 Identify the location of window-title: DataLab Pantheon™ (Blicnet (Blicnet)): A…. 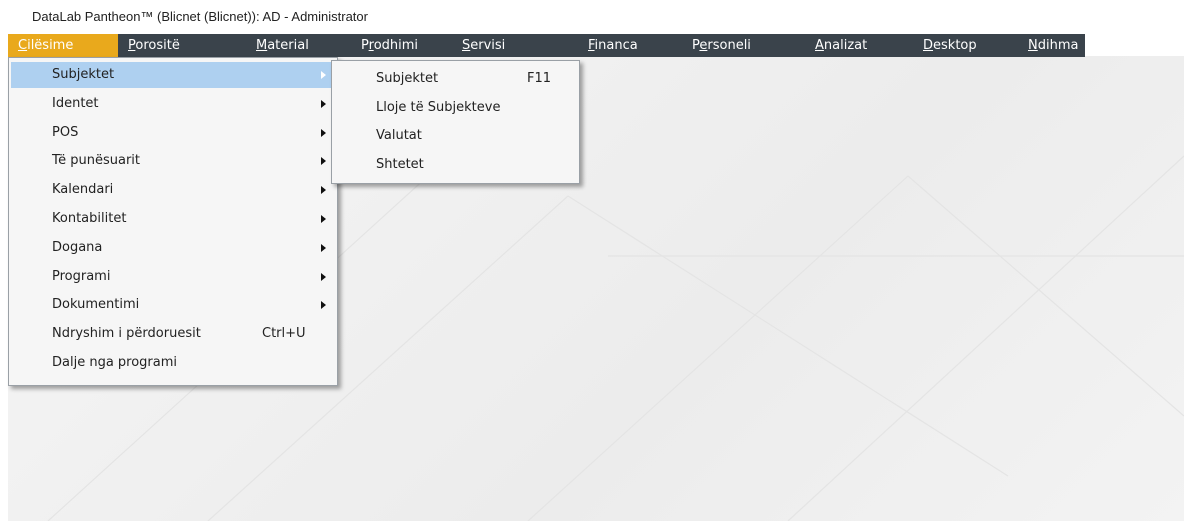
(200, 16).